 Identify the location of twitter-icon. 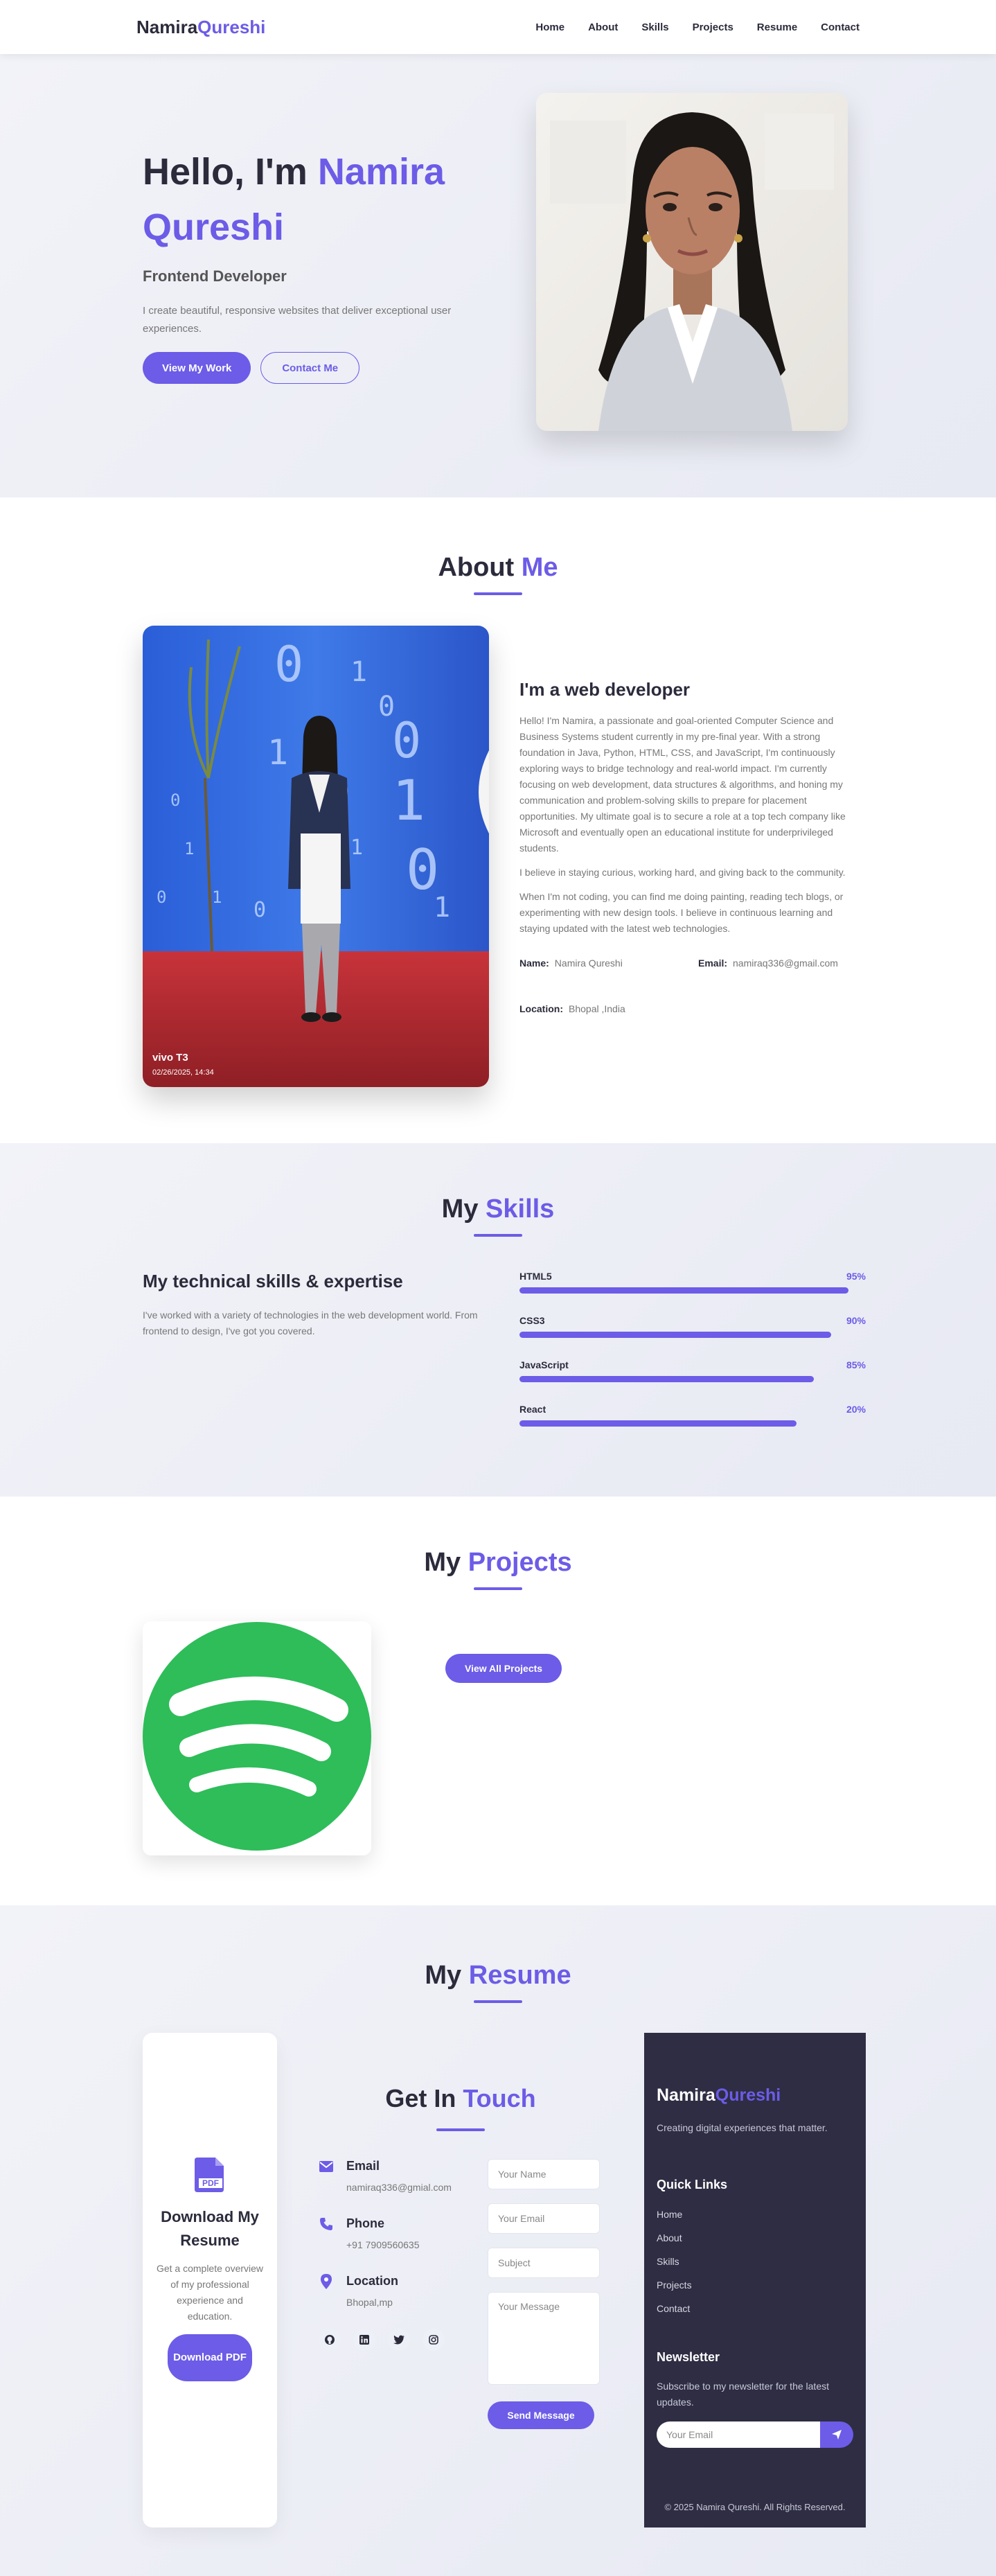
(399, 2340).